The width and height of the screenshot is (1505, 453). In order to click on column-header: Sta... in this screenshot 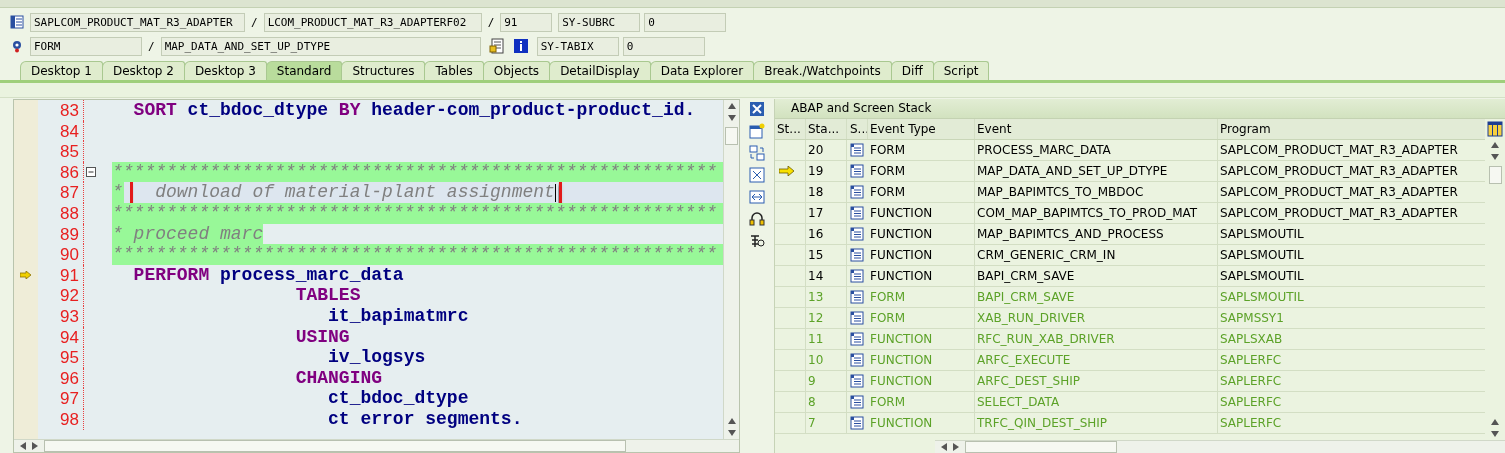, I will do `click(826, 129)`.